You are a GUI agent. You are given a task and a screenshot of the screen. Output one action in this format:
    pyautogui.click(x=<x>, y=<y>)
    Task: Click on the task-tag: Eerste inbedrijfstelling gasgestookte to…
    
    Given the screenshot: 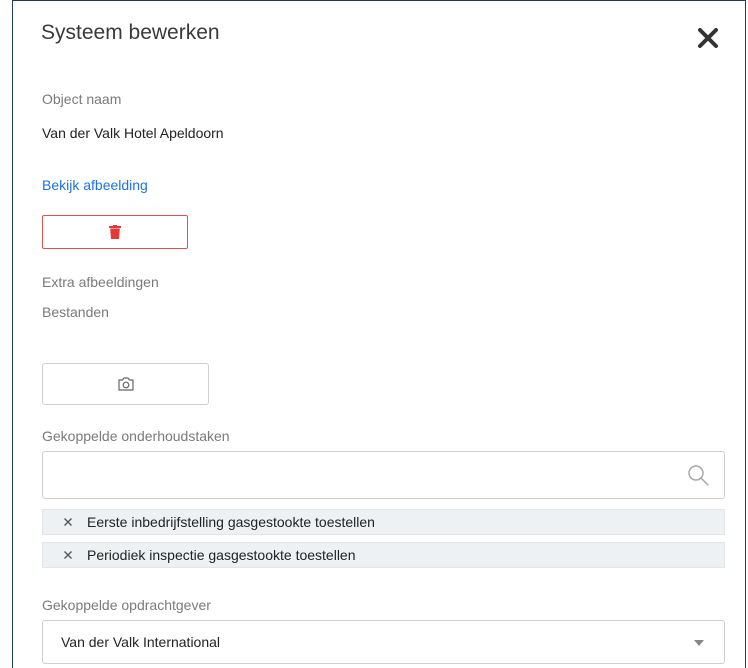 What is the action you would take?
    pyautogui.click(x=383, y=522)
    